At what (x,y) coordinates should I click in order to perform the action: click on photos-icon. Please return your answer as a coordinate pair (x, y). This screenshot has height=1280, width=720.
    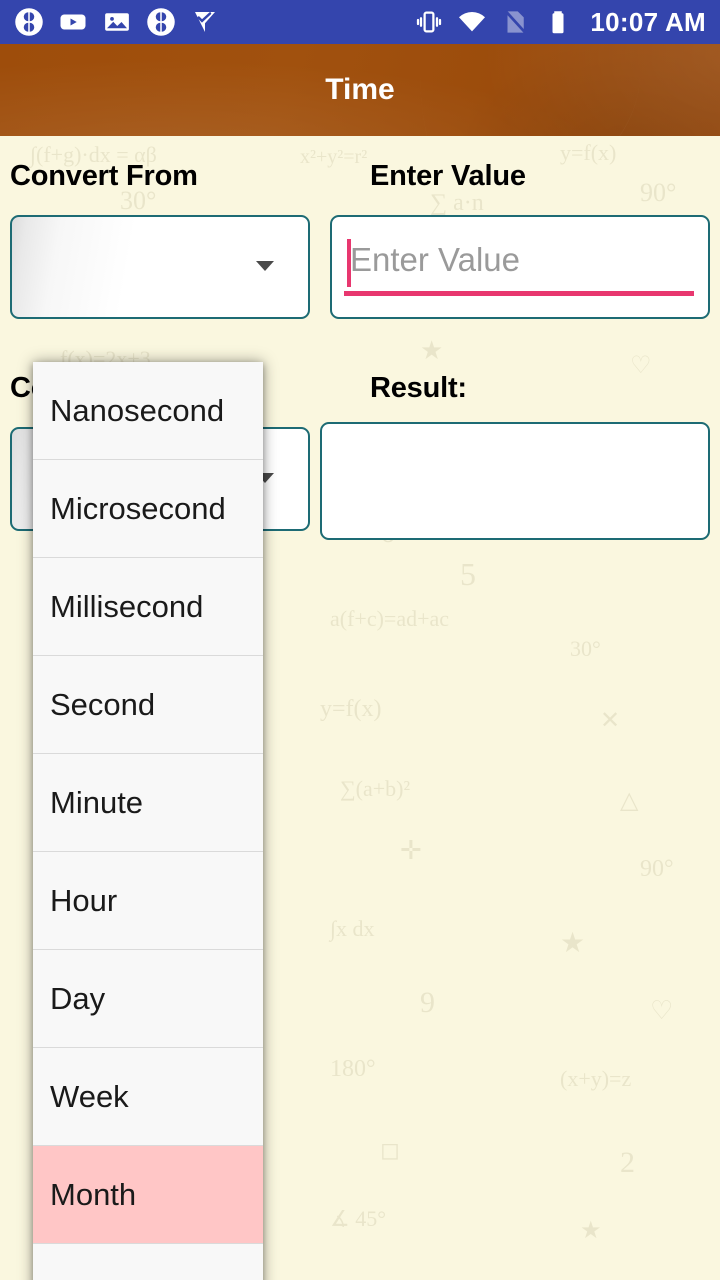
    Looking at the image, I should click on (117, 22).